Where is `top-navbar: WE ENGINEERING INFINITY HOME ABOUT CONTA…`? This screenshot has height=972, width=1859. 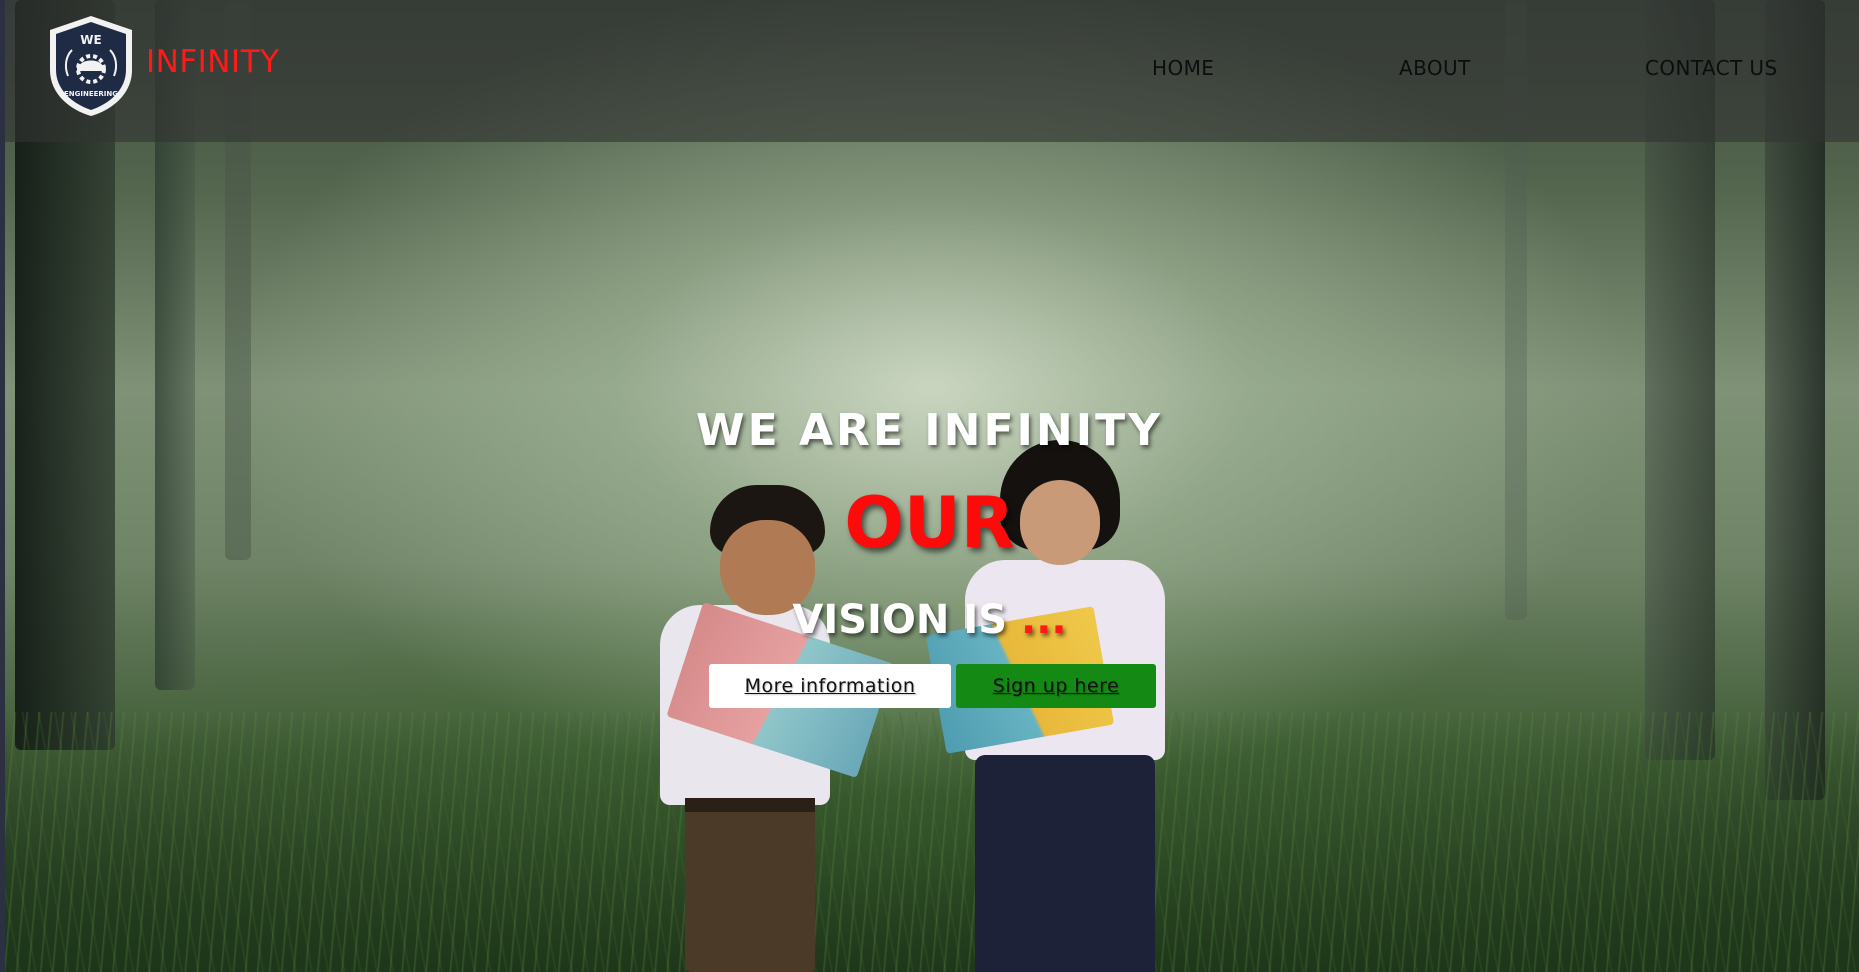 top-navbar: WE ENGINEERING INFINITY HOME ABOUT CONTA… is located at coordinates (932, 71).